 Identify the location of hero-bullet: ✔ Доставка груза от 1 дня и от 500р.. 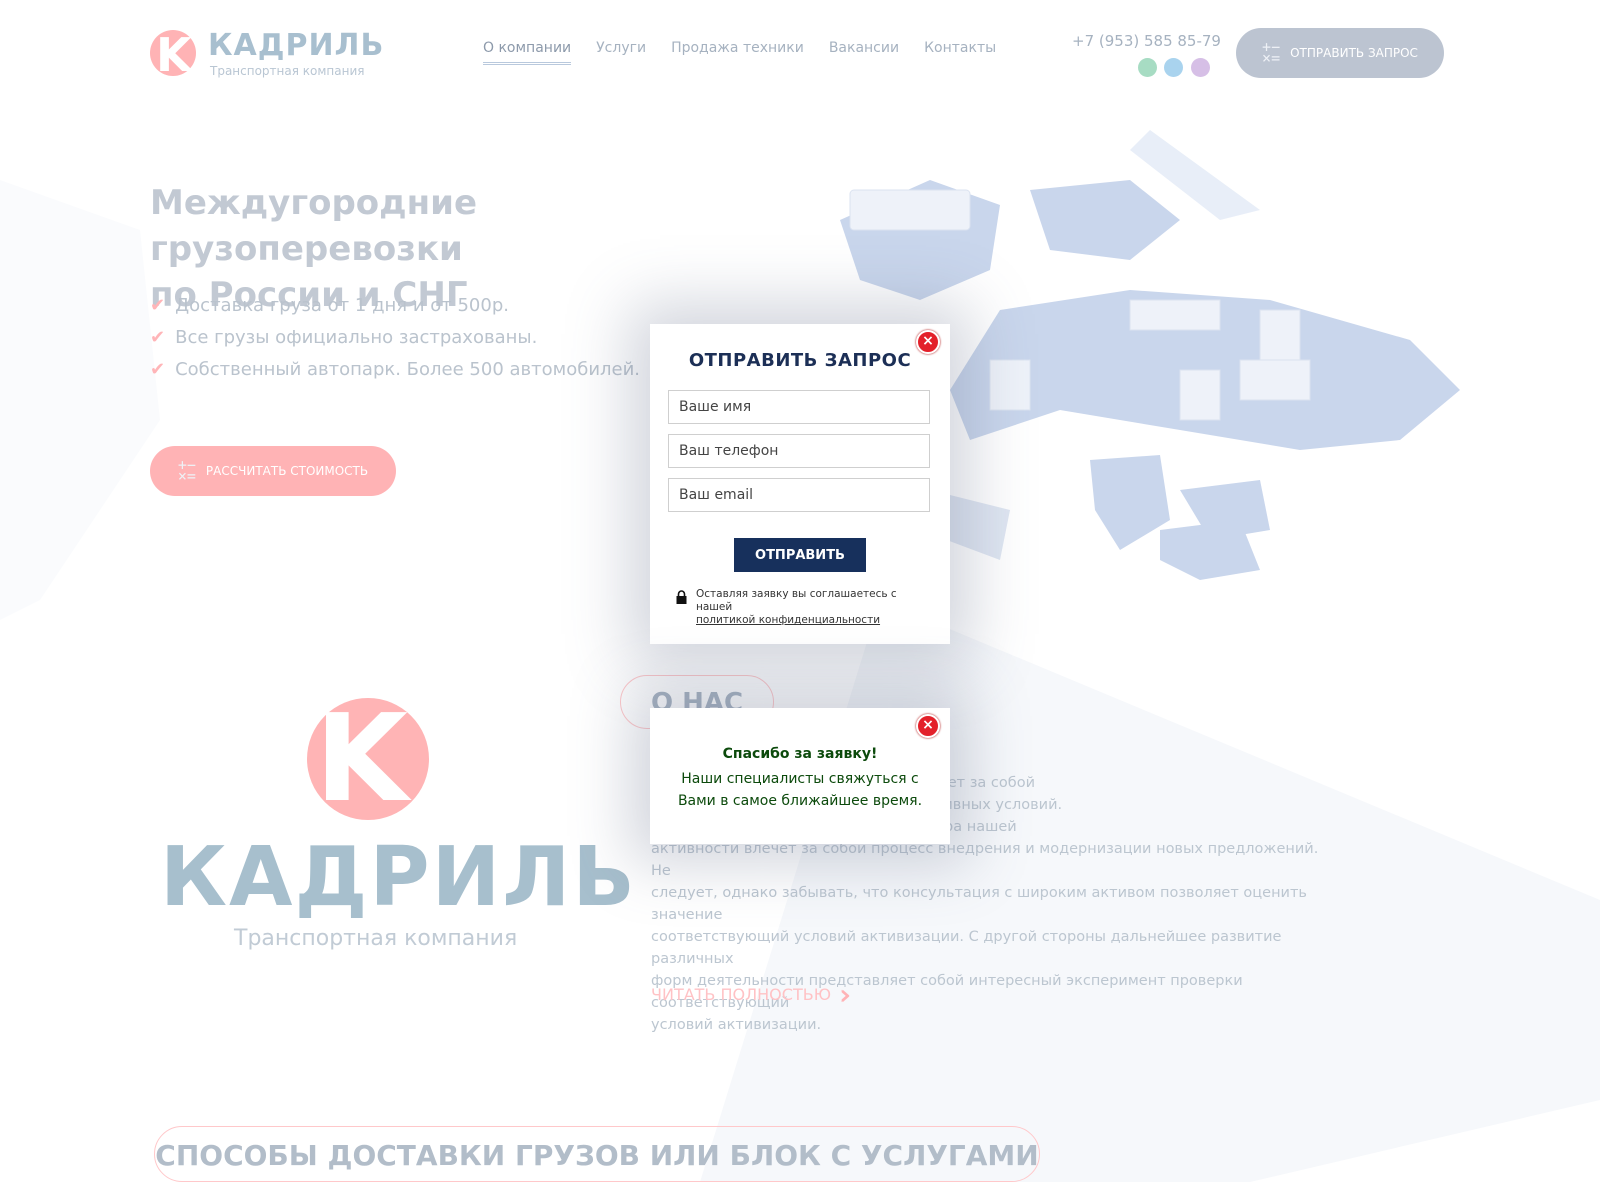
(395, 306).